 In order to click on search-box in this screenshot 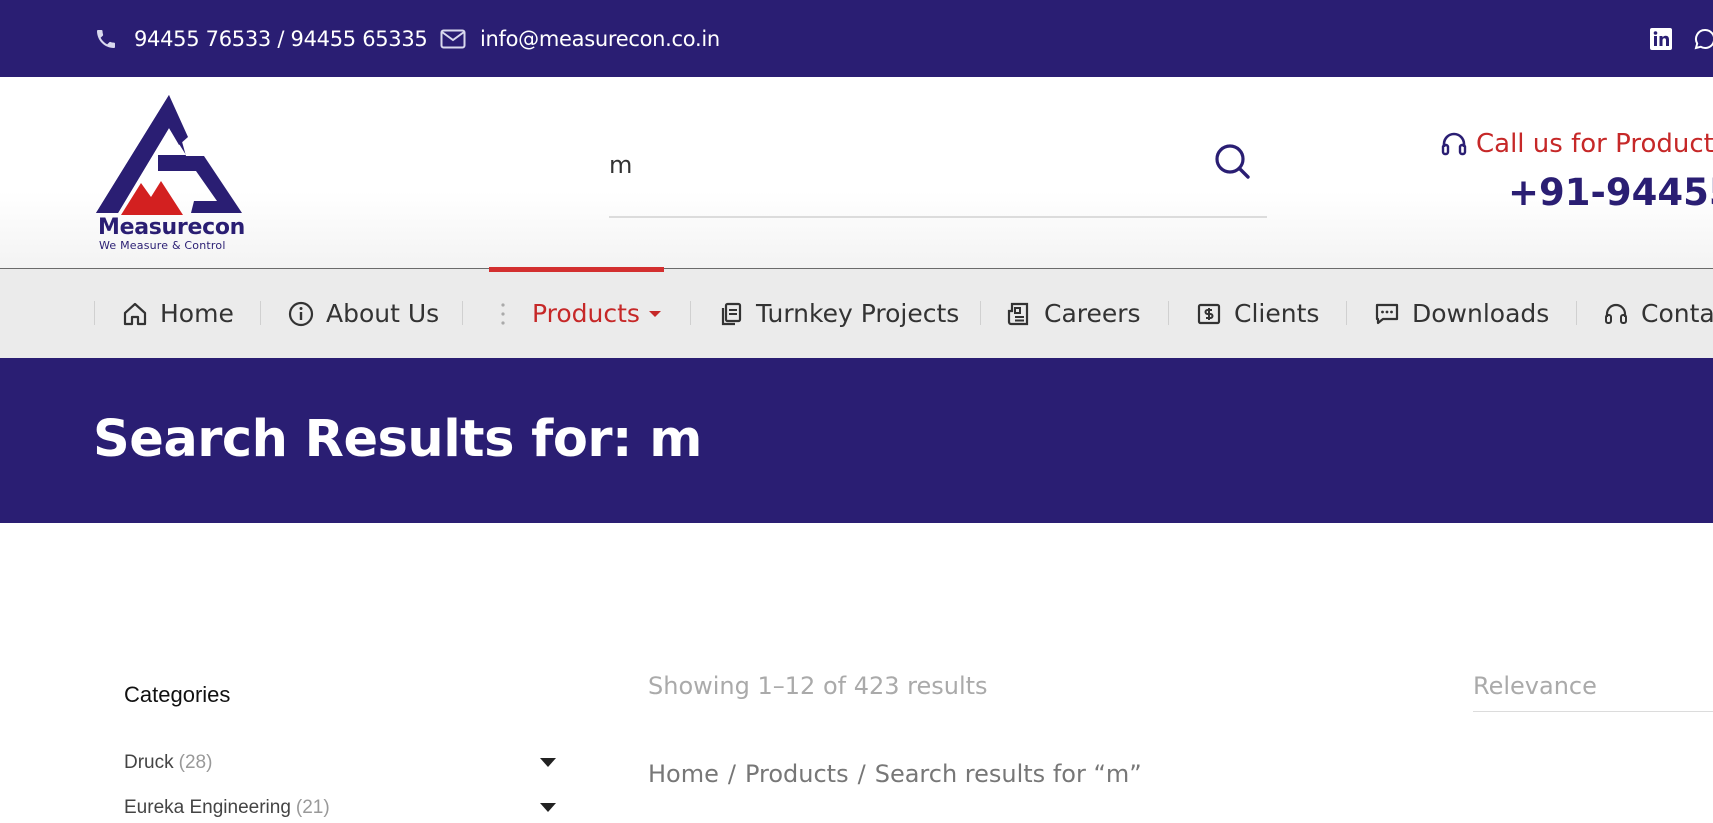, I will do `click(938, 170)`.